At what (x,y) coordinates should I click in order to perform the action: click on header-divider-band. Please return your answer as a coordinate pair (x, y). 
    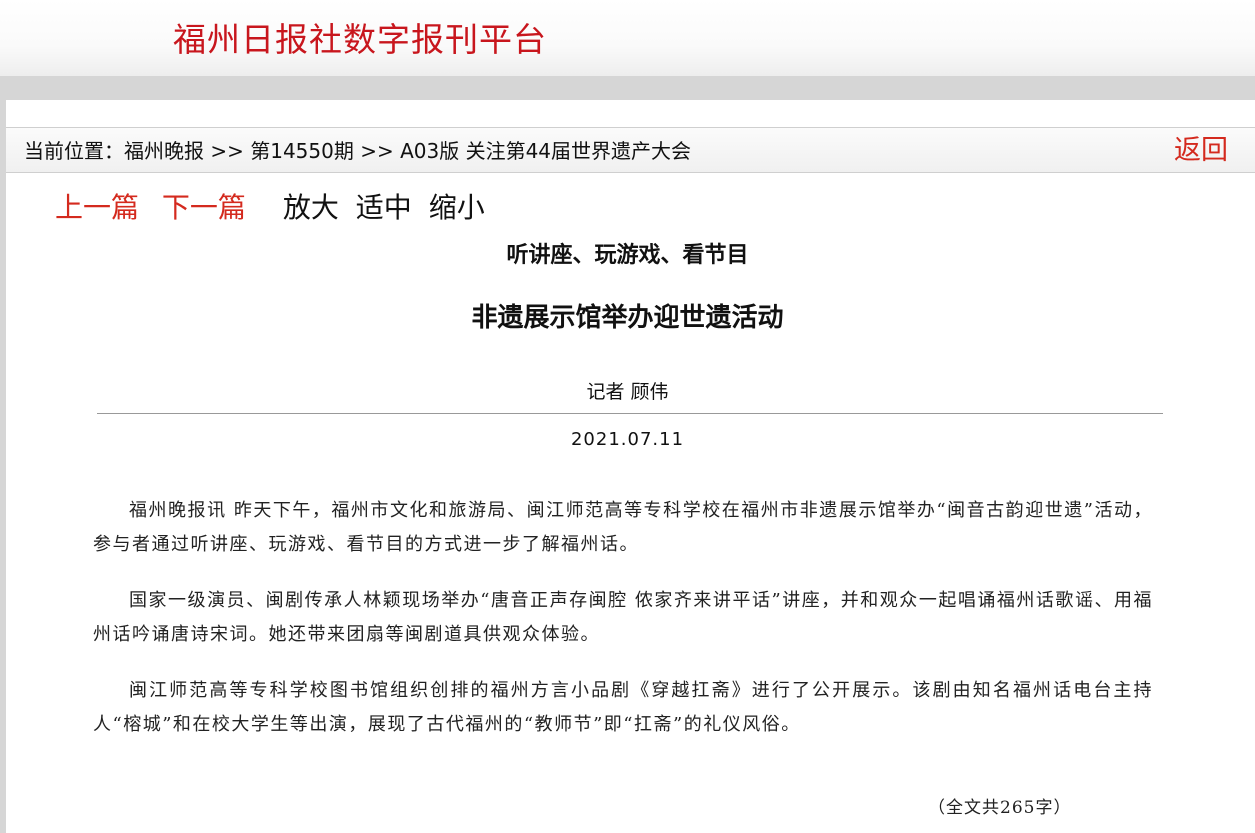
    Looking at the image, I should click on (627, 88).